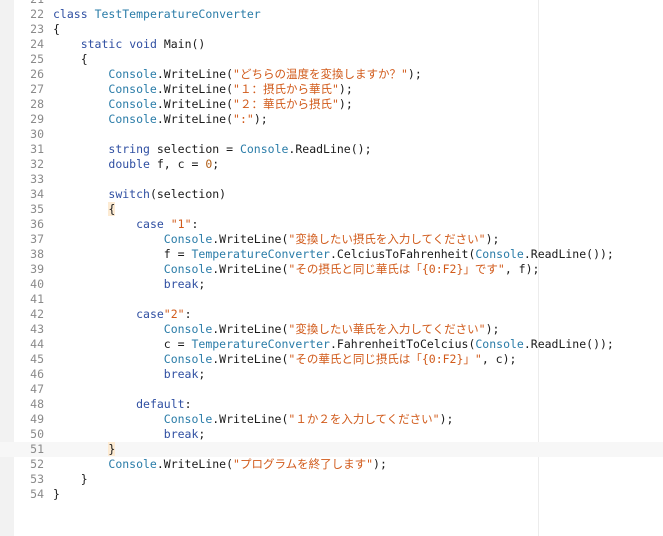  I want to click on code-token: "１：摂氏から華氏", so click(286, 89).